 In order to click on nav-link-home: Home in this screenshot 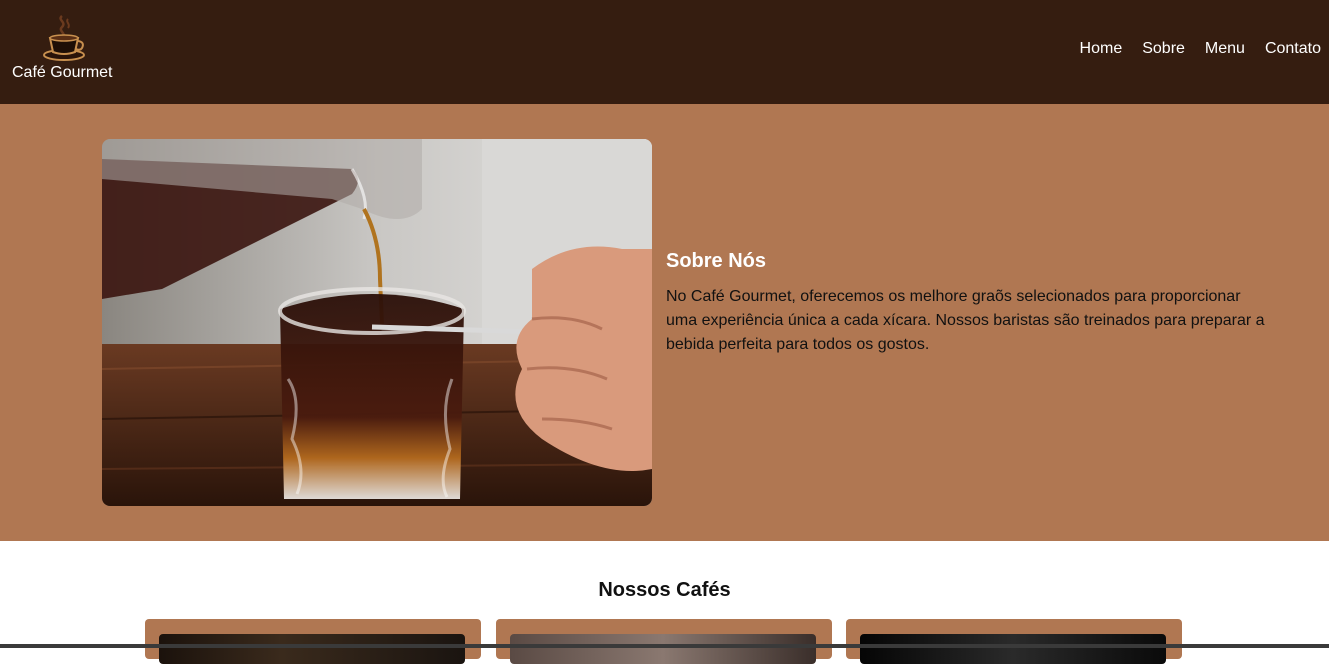, I will do `click(1101, 49)`.